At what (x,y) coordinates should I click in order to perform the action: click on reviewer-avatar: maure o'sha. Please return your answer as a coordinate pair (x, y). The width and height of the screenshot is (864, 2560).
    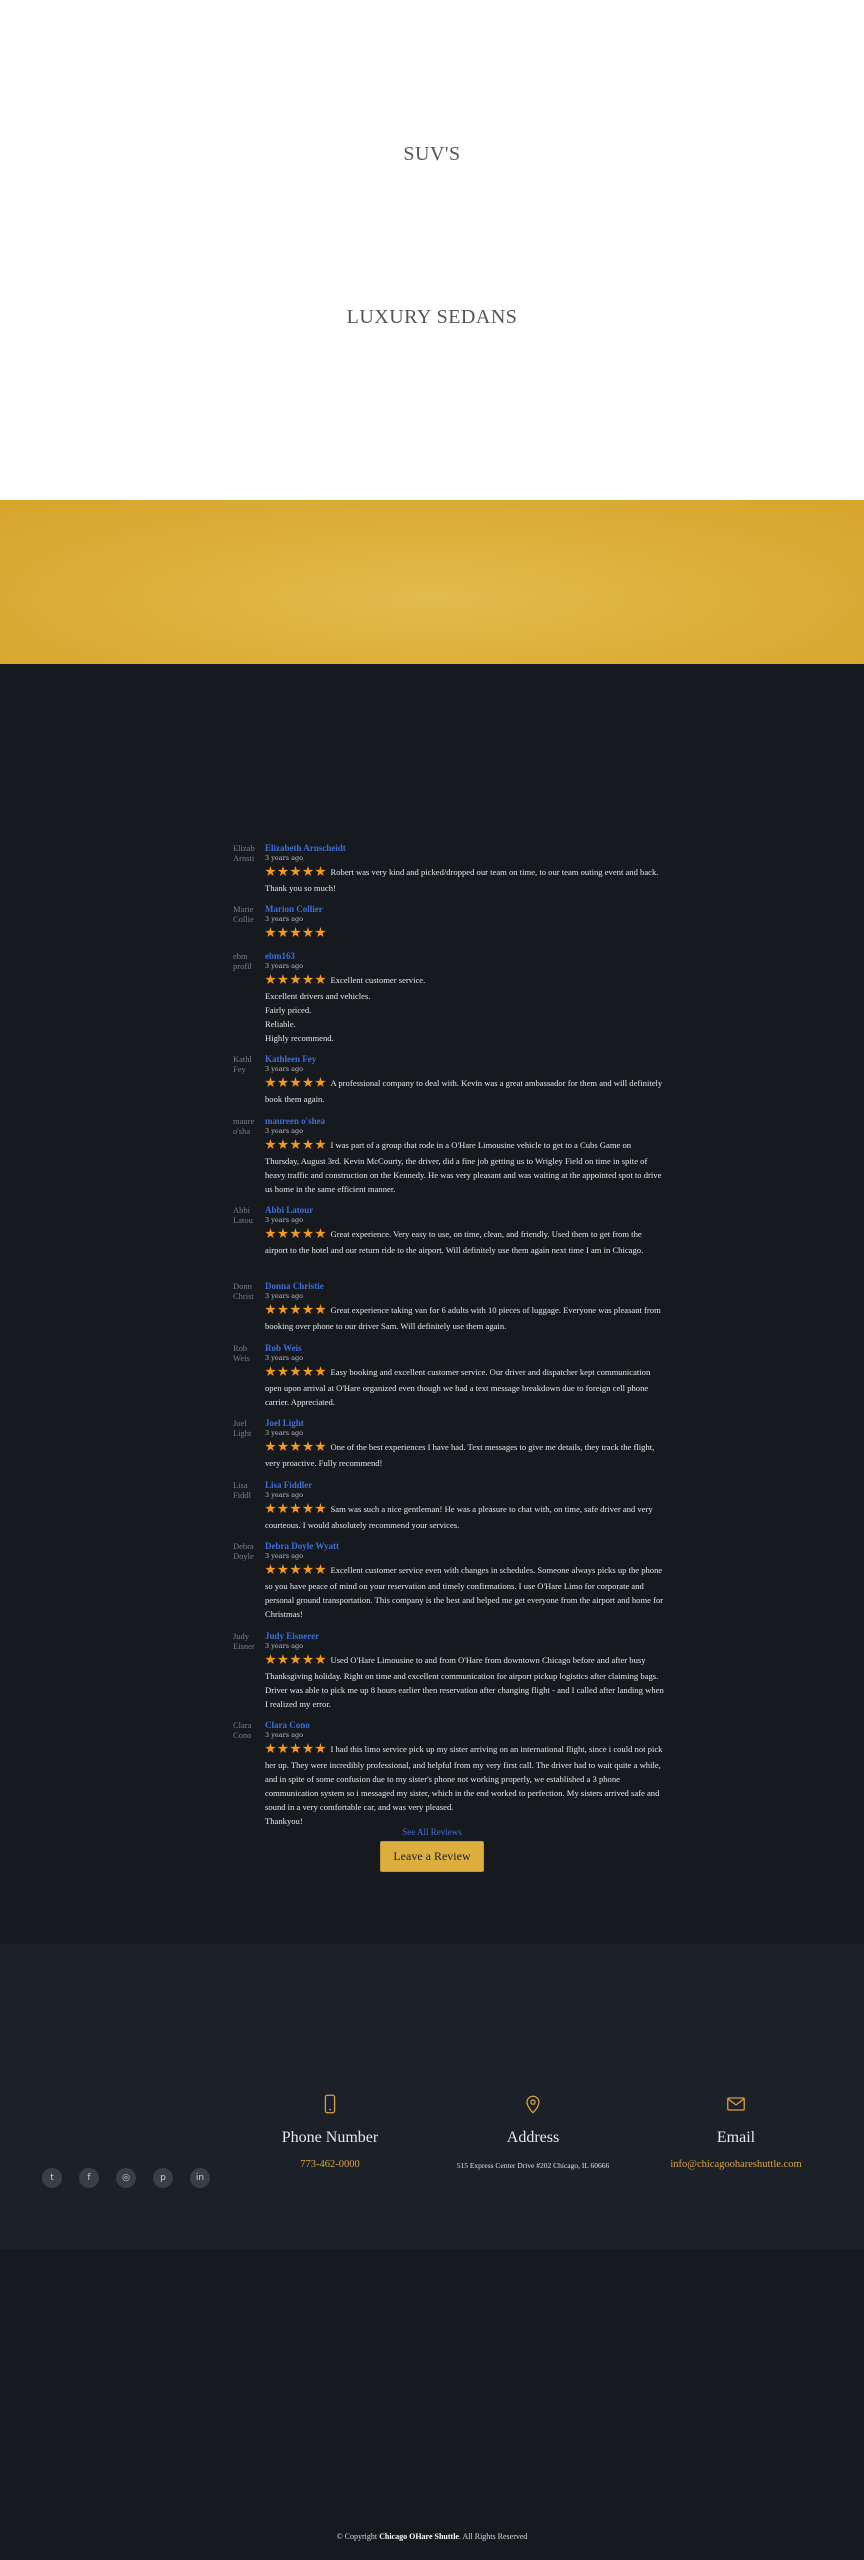
    Looking at the image, I should click on (244, 1126).